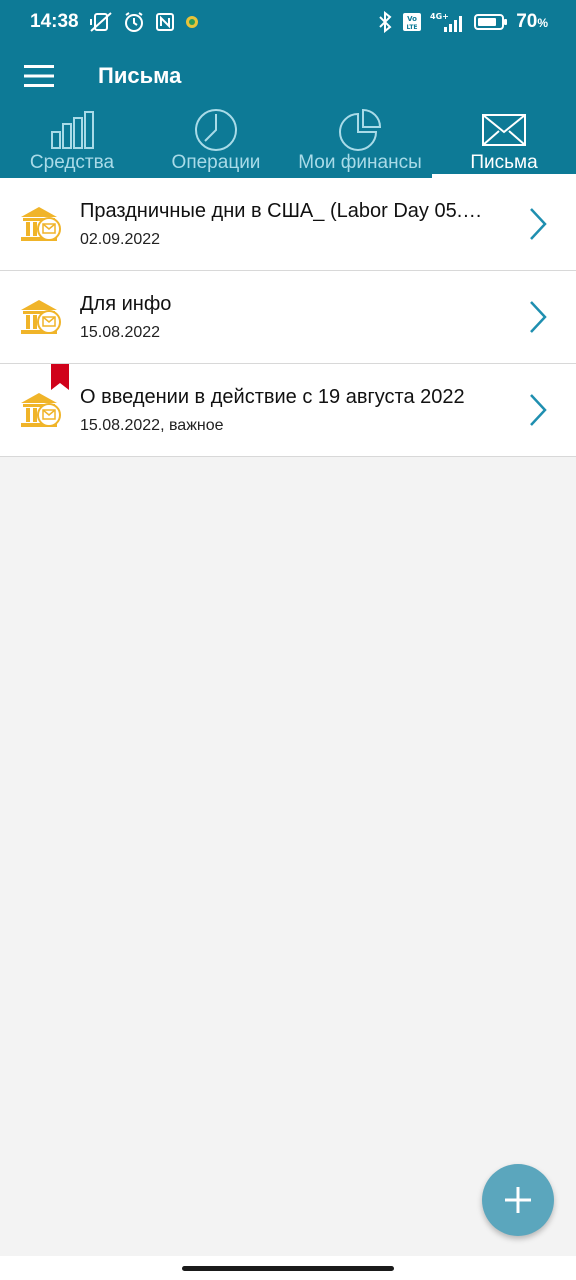 The image size is (576, 1280). What do you see at coordinates (288, 22) in the screenshot?
I see `status-bar: 14:38 Vo LTE 4G+ 70%` at bounding box center [288, 22].